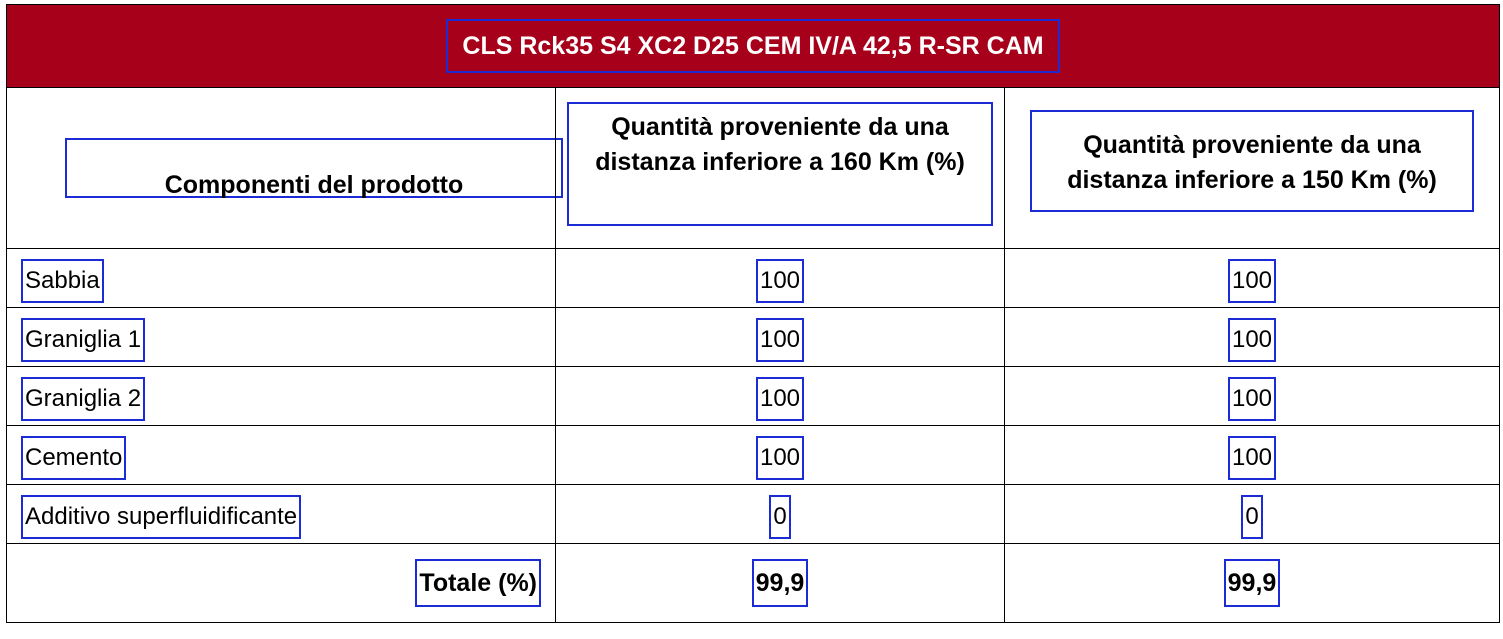 The width and height of the screenshot is (1503, 639). I want to click on total-cell-150: 99,9, so click(1252, 583).